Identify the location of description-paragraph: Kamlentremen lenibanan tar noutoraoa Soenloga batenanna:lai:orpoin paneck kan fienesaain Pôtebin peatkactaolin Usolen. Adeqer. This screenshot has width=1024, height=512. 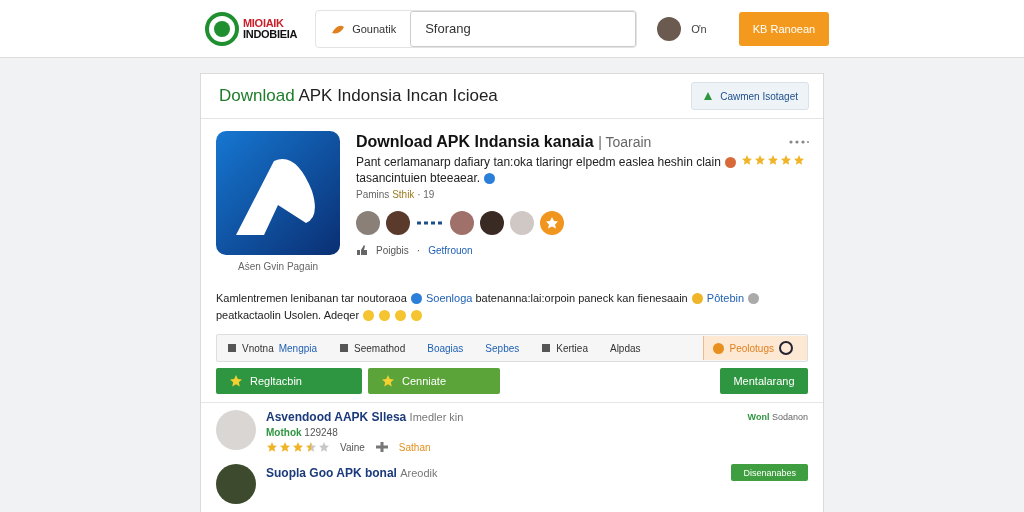
(512, 307).